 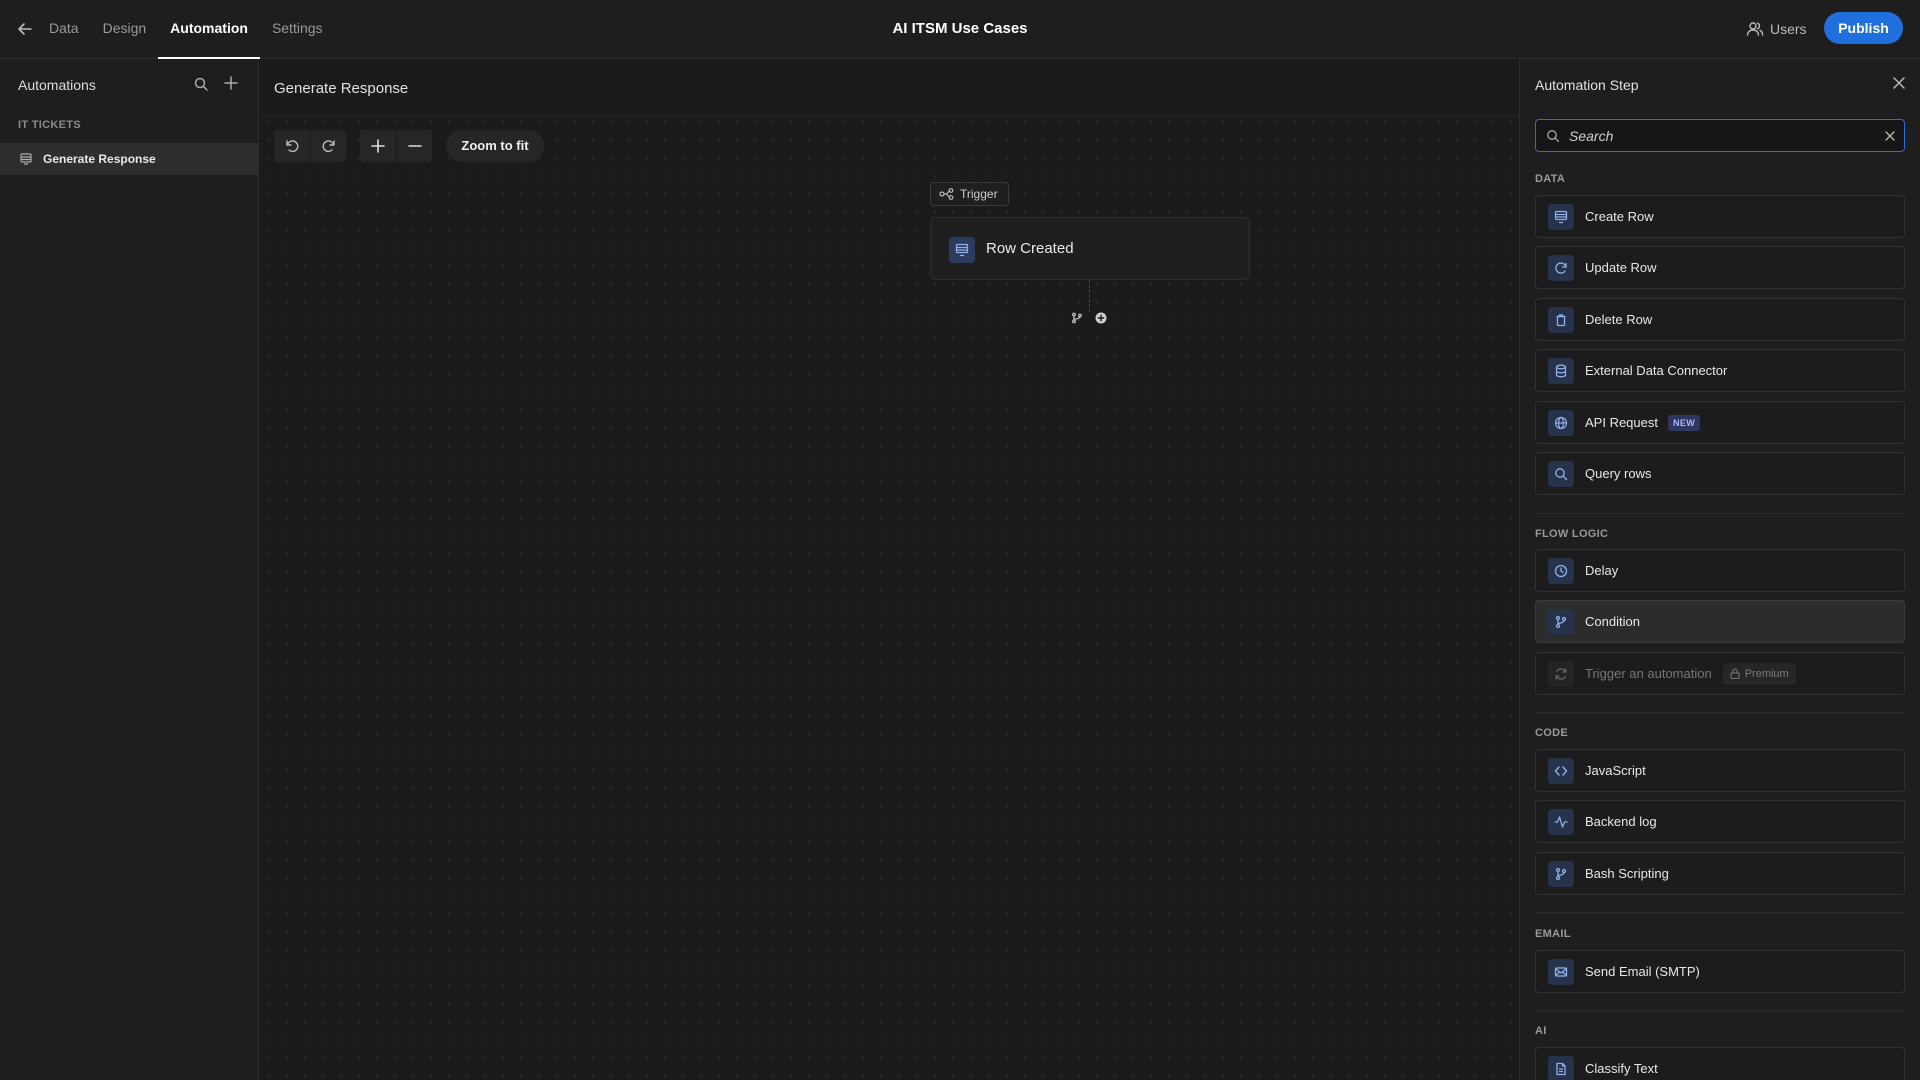 What do you see at coordinates (25, 29) in the screenshot?
I see `back-arrow-icon` at bounding box center [25, 29].